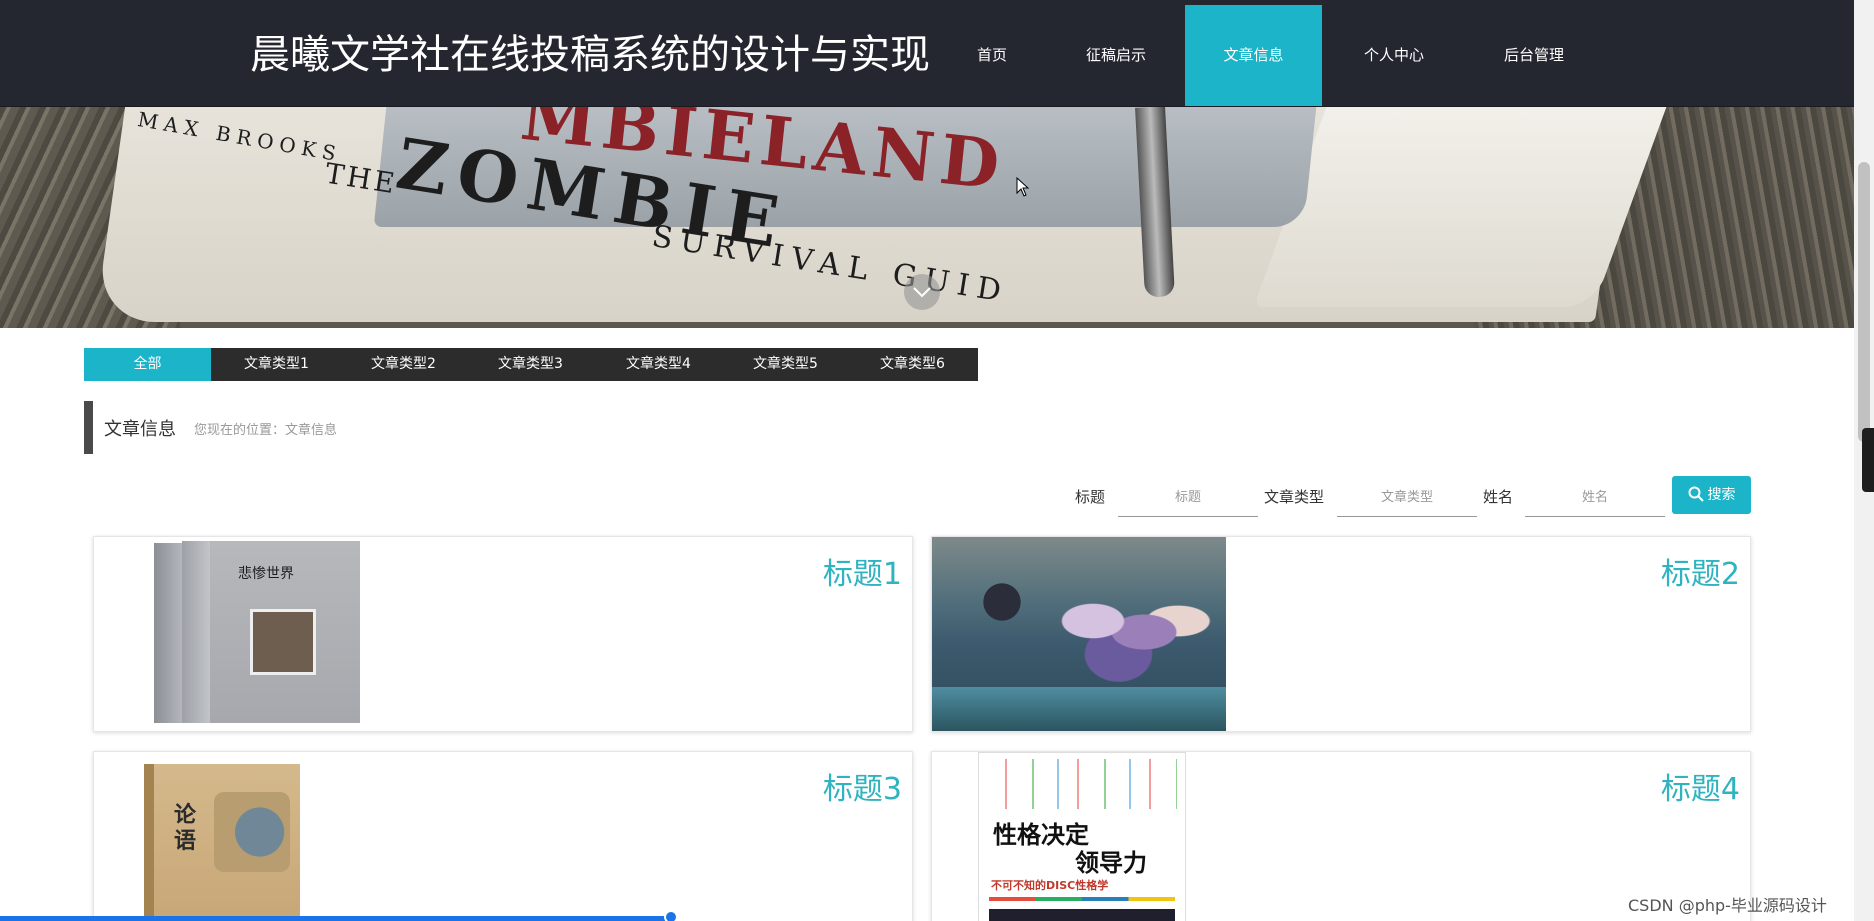 The height and width of the screenshot is (921, 1874). What do you see at coordinates (266, 574) in the screenshot?
I see `book-cover-title: 悲惨世界` at bounding box center [266, 574].